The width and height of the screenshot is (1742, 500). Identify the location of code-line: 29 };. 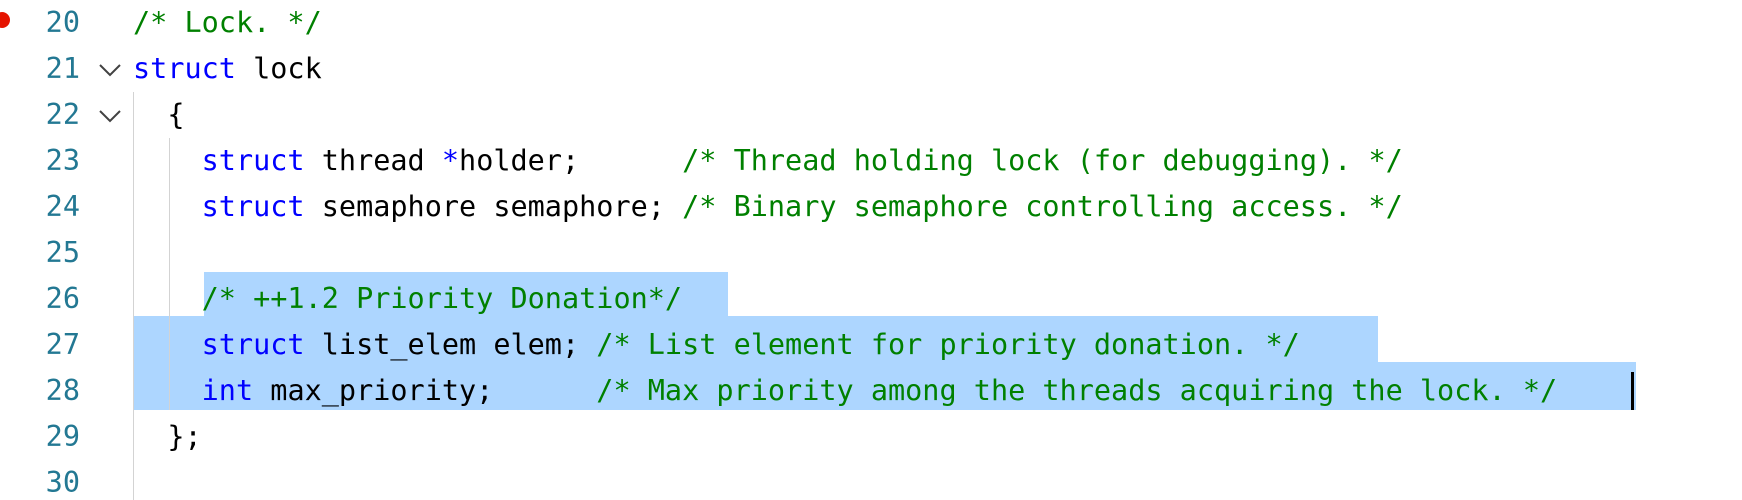
(871, 437).